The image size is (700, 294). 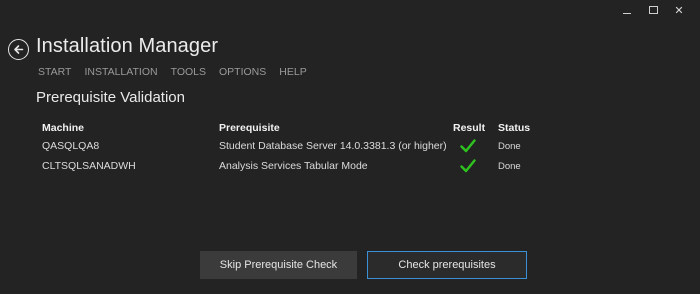 I want to click on minimize-icon, so click(x=627, y=13).